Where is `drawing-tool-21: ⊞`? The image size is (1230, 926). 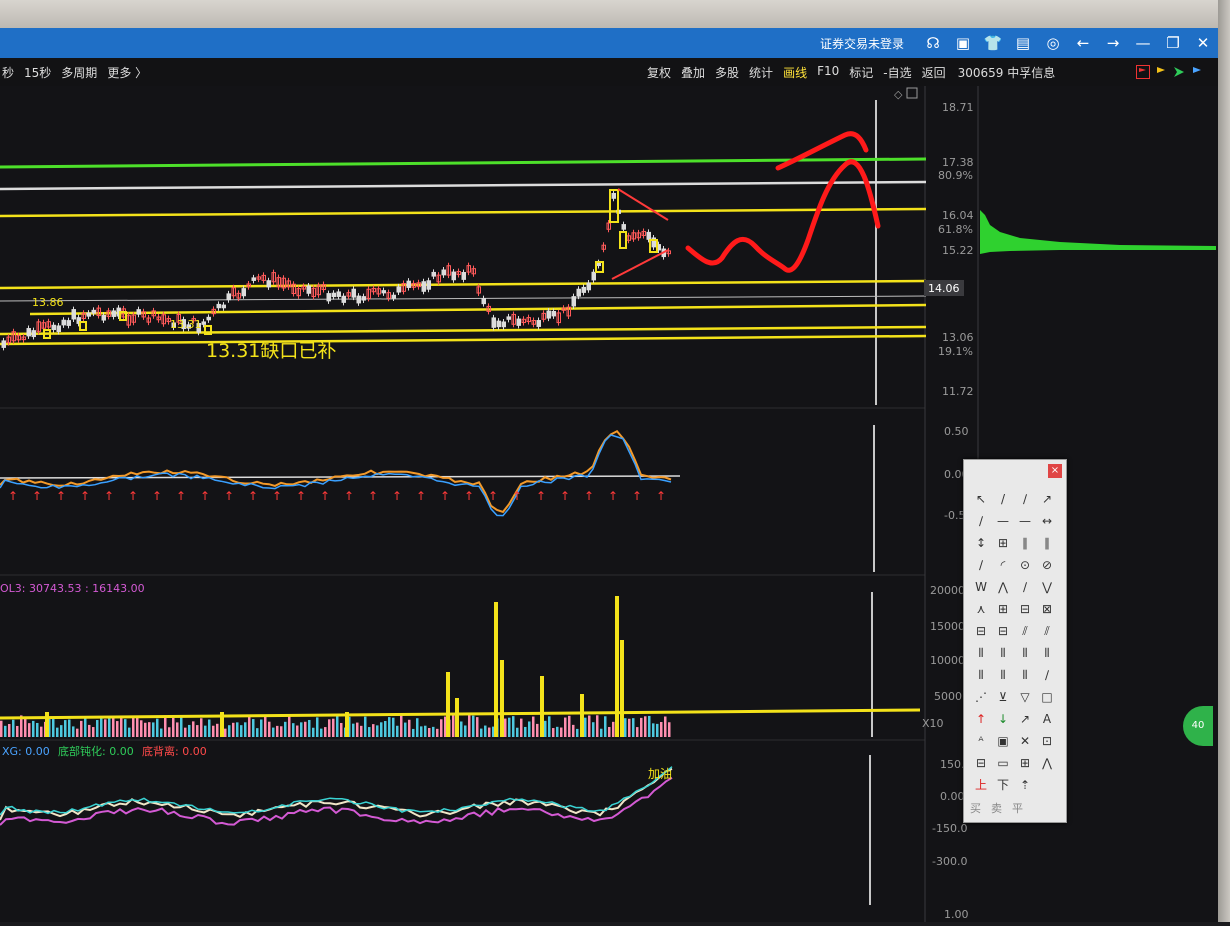 drawing-tool-21: ⊞ is located at coordinates (1003, 609).